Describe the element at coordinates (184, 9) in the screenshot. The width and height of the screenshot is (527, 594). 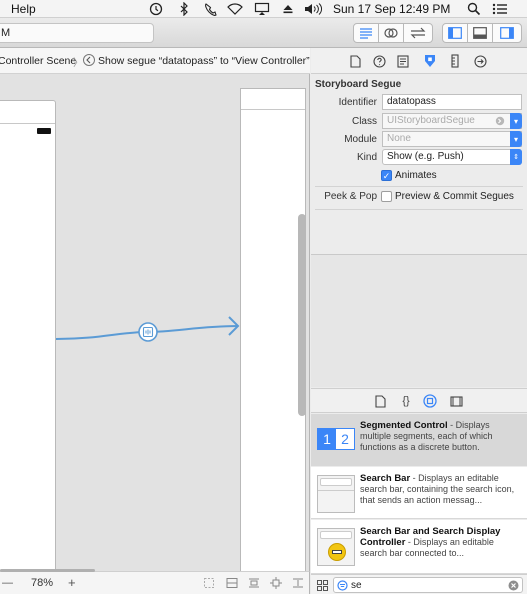
I see `bluetooth-icon` at that location.